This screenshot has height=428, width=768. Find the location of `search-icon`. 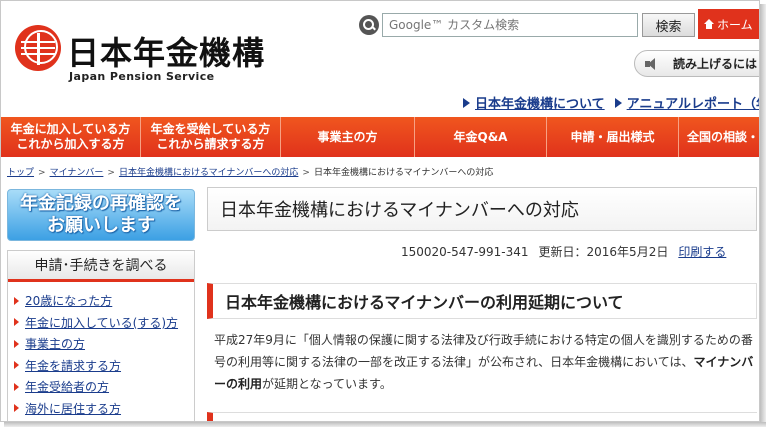

search-icon is located at coordinates (369, 25).